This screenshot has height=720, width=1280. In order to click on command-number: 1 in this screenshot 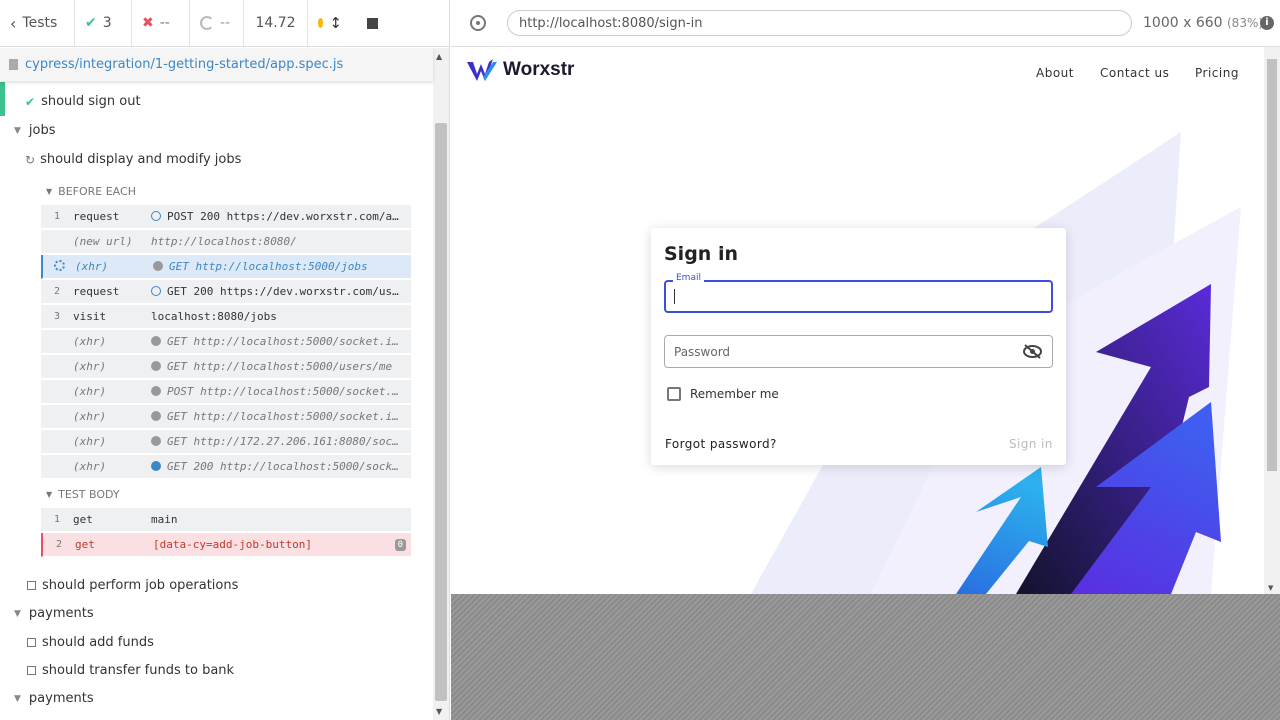, I will do `click(57, 216)`.